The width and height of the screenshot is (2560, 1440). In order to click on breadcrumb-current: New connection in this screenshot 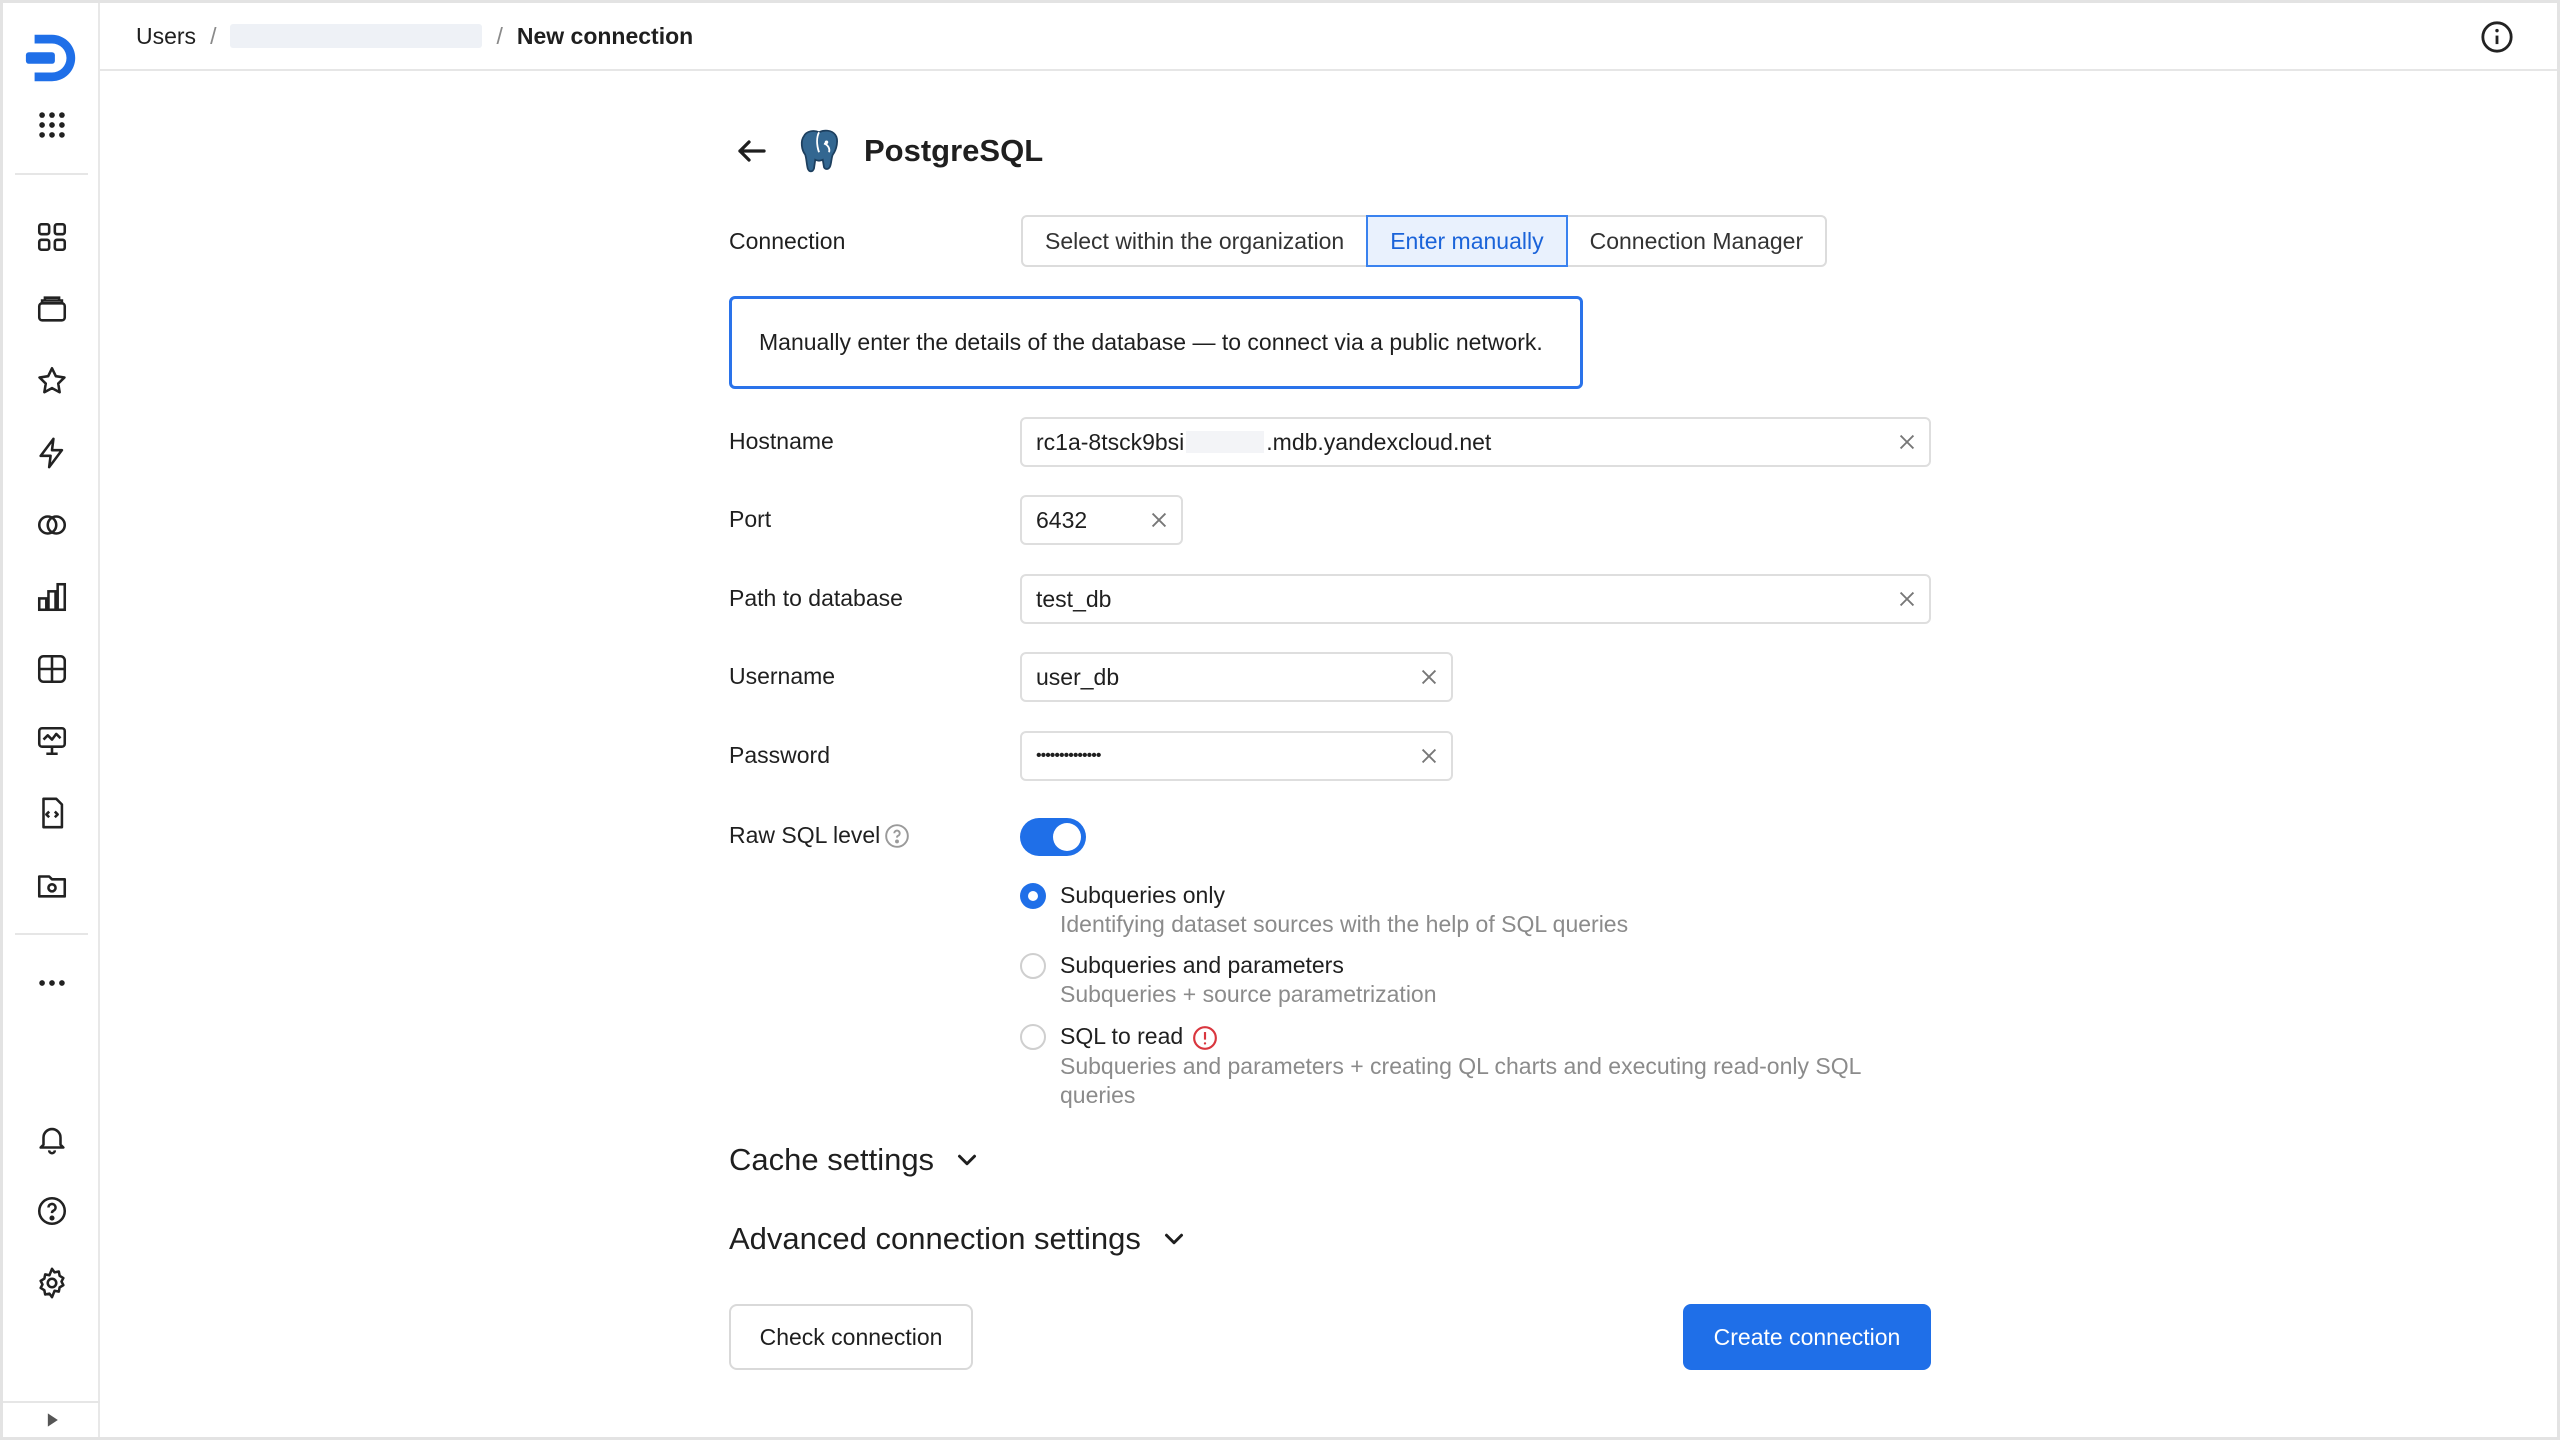, I will do `click(605, 35)`.